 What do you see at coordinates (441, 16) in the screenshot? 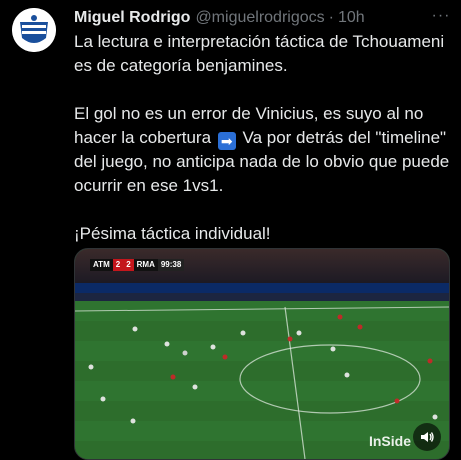
I see `more-options-icon: ···` at bounding box center [441, 16].